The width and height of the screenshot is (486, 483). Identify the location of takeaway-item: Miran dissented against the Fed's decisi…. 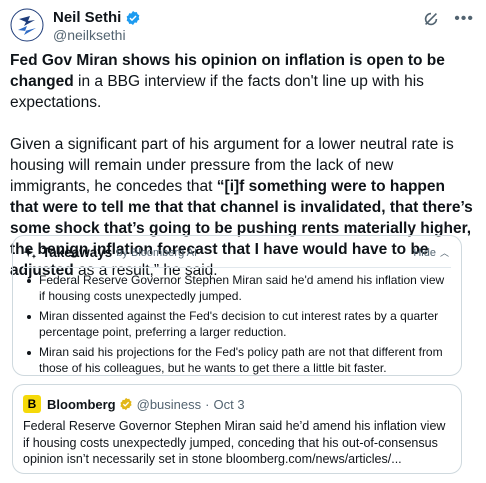
(237, 324).